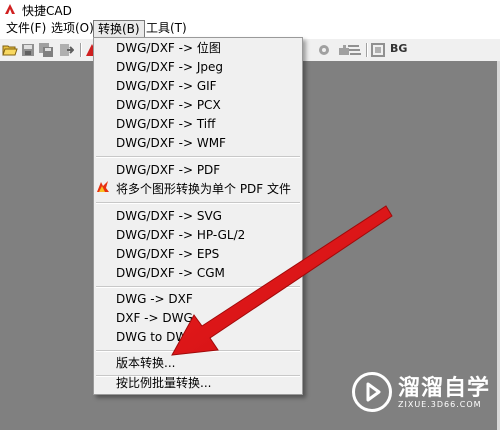 The width and height of the screenshot is (500, 430). I want to click on menu-item-dwg-to-svg: DWG/DXF -> SVG, so click(169, 216).